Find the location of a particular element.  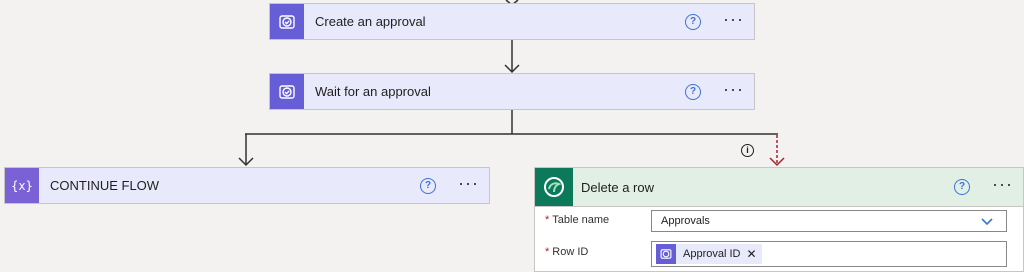

row-id-label: * Row ID is located at coordinates (566, 252).